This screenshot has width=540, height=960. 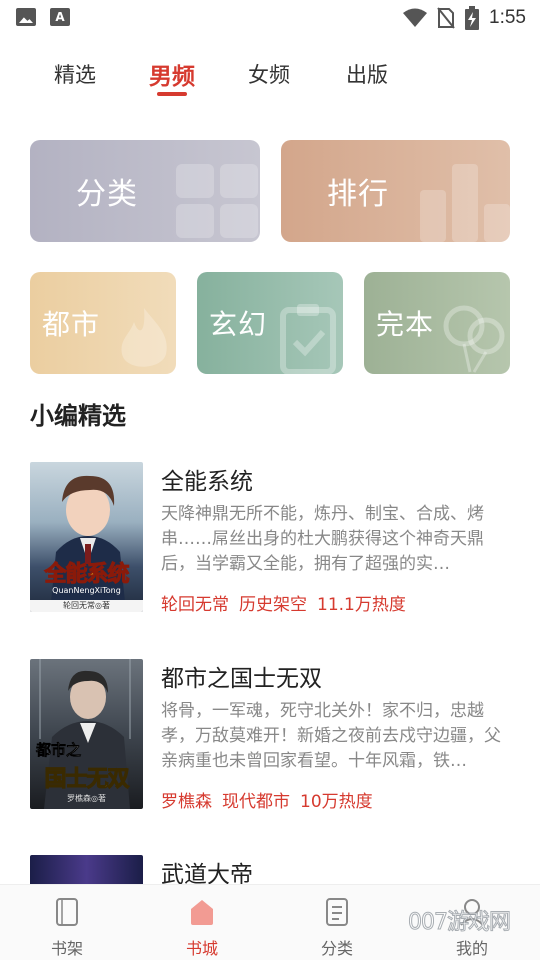 What do you see at coordinates (60, 17) in the screenshot?
I see `font-icon: A` at bounding box center [60, 17].